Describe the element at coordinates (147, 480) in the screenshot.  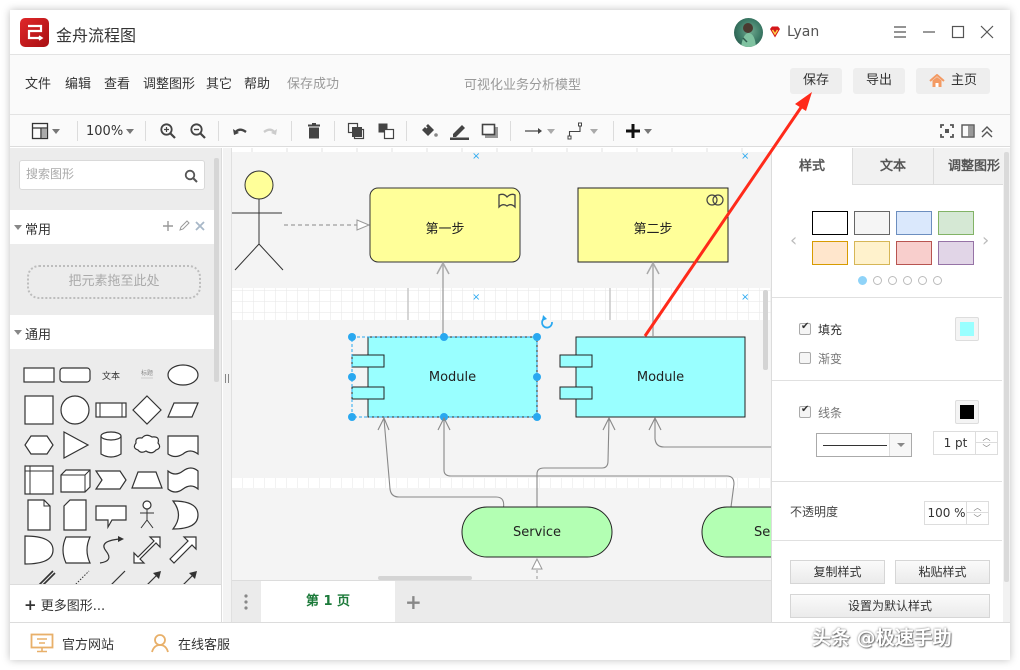
I see `trapezoid-shape` at that location.